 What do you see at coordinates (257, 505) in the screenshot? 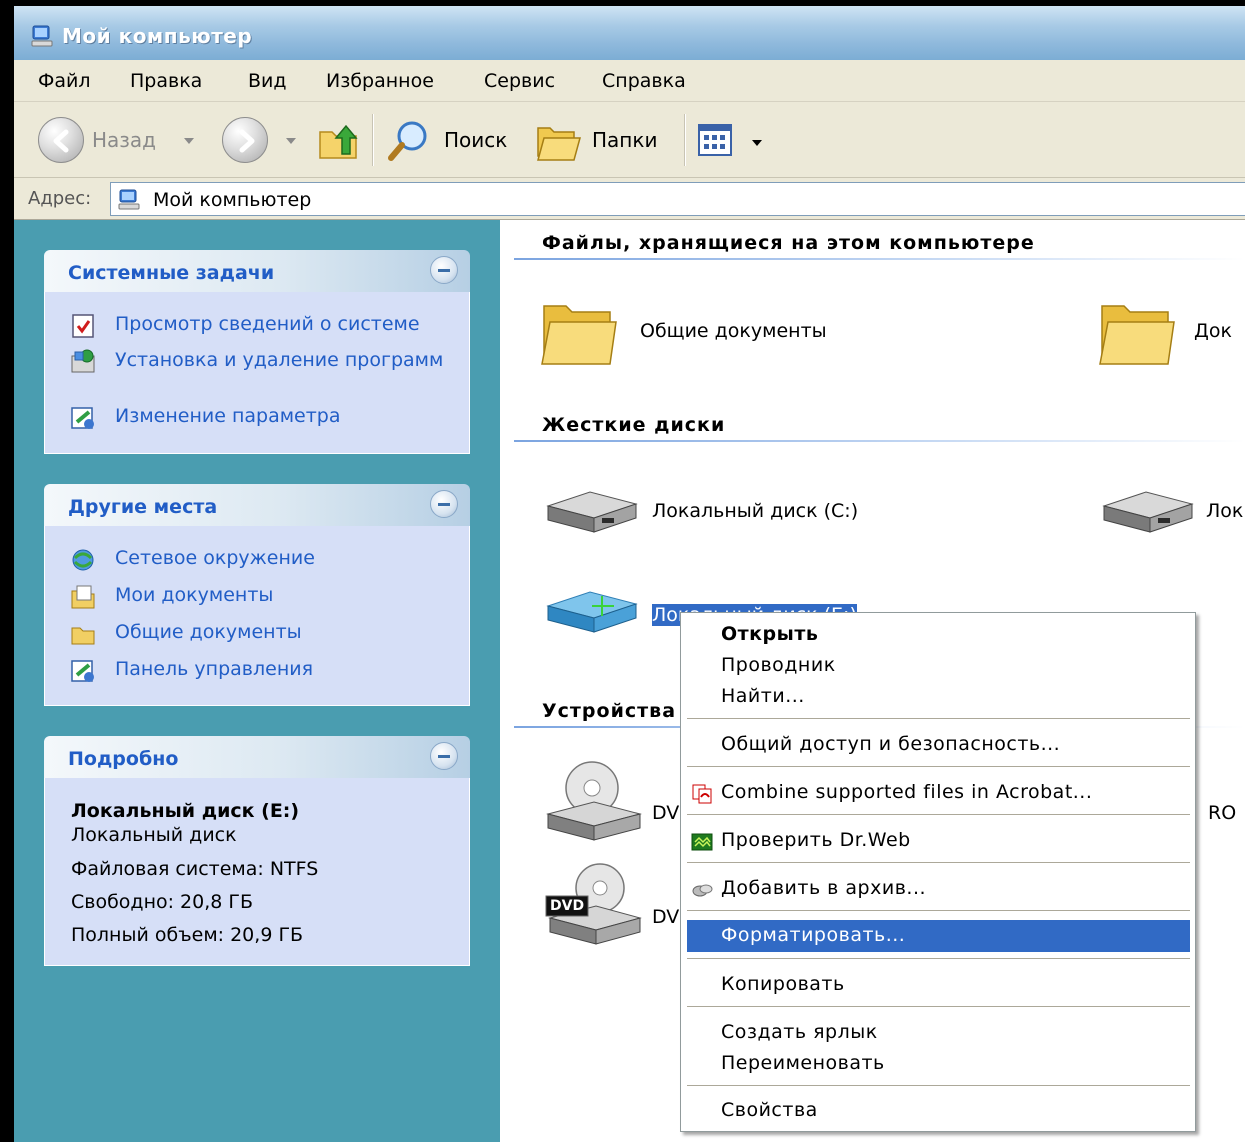
I see `other-places-header: Другие места` at bounding box center [257, 505].